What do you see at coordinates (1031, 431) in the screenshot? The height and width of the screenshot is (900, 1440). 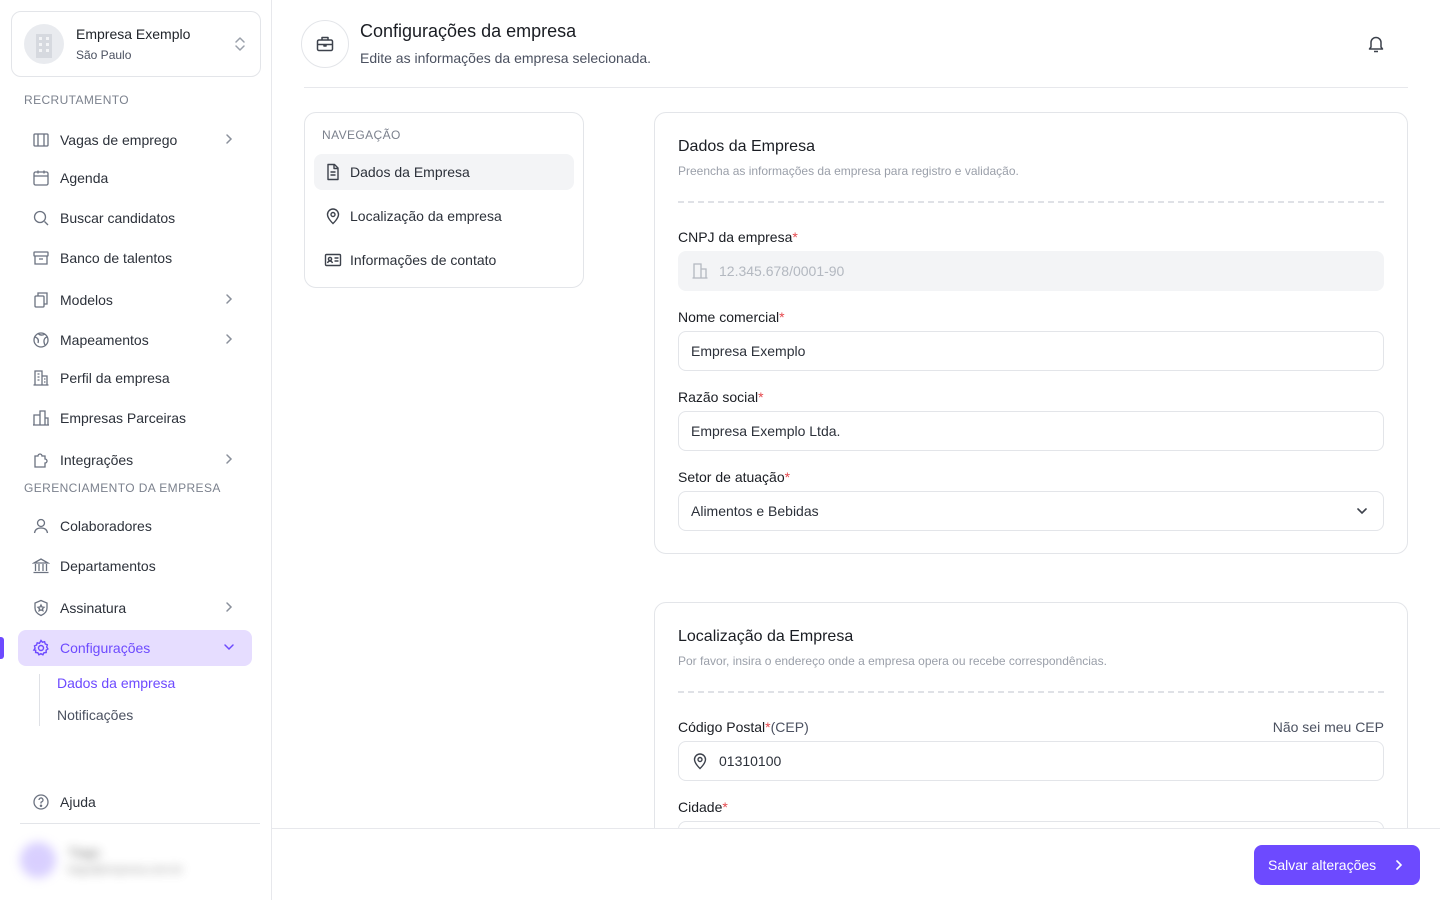 I see `legal-name-input: Empresa Exemplo Ltda.` at bounding box center [1031, 431].